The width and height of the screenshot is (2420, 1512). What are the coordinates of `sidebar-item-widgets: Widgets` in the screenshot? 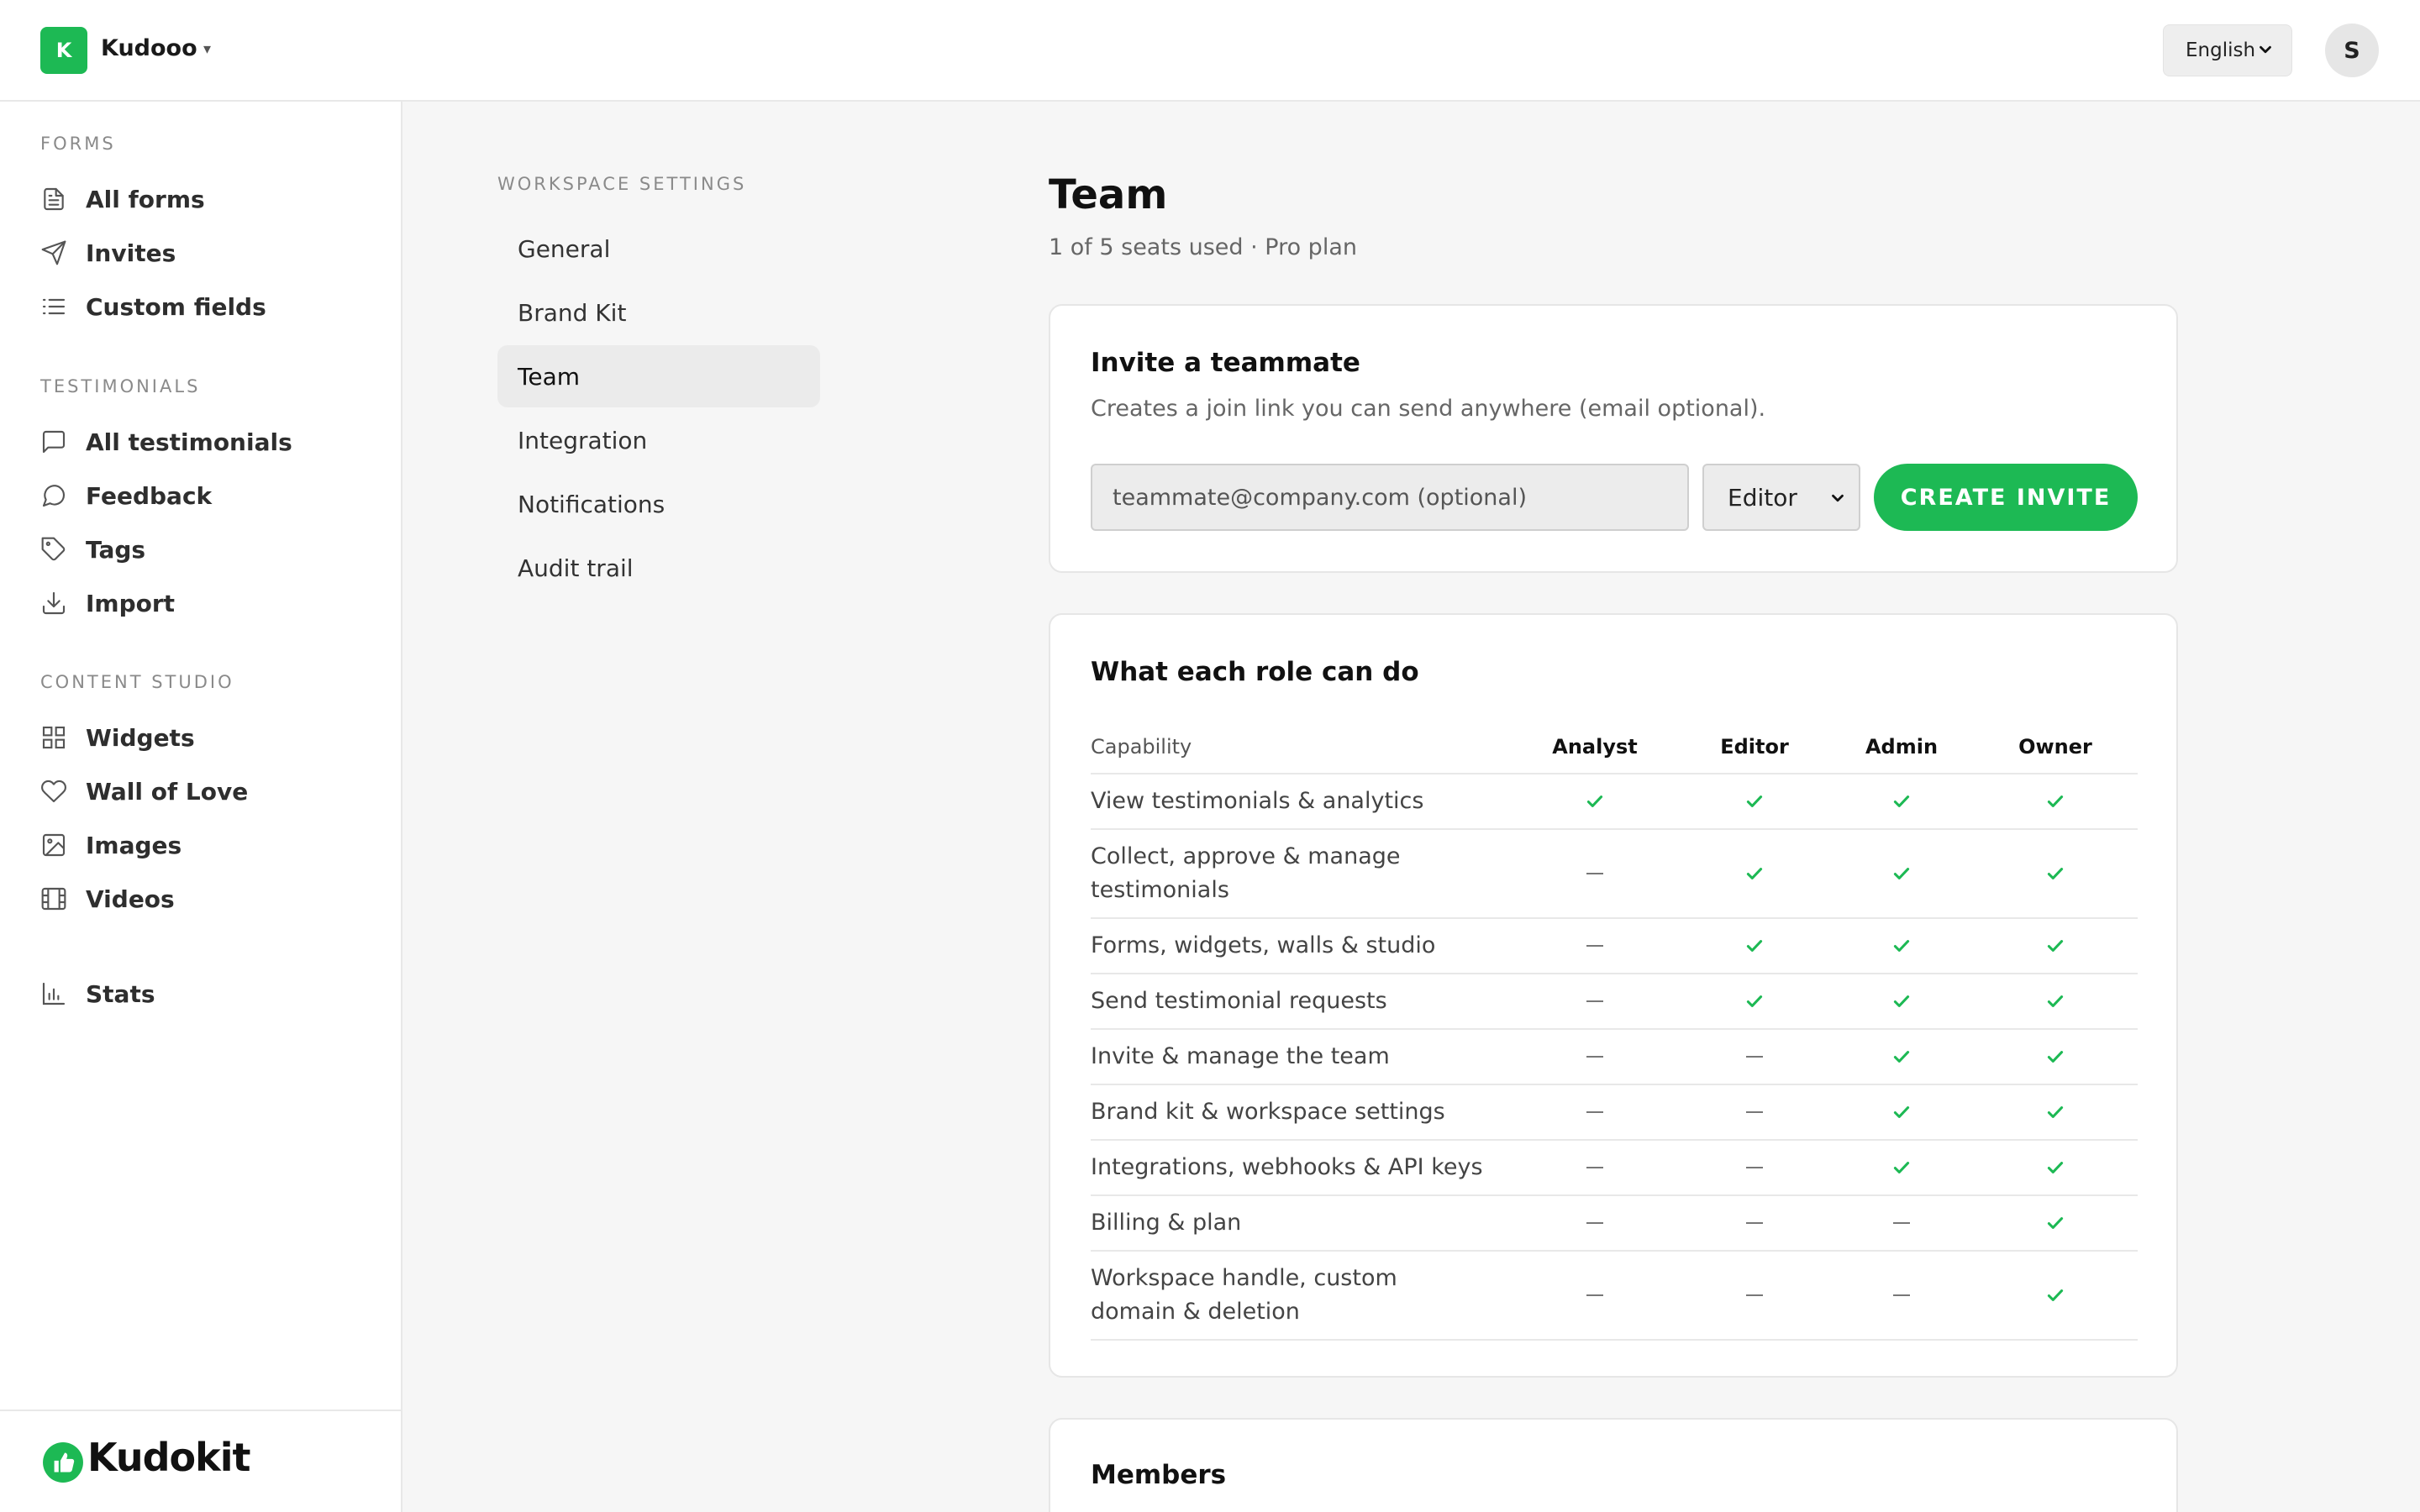 It's located at (208, 737).